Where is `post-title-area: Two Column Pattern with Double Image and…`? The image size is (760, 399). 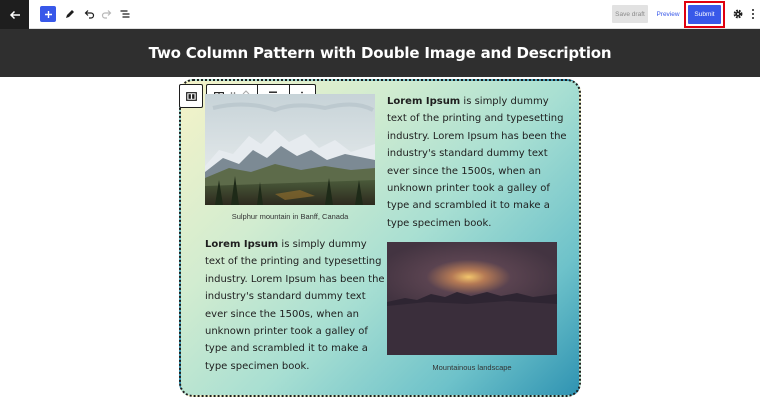
post-title-area: Two Column Pattern with Double Image and… is located at coordinates (380, 53).